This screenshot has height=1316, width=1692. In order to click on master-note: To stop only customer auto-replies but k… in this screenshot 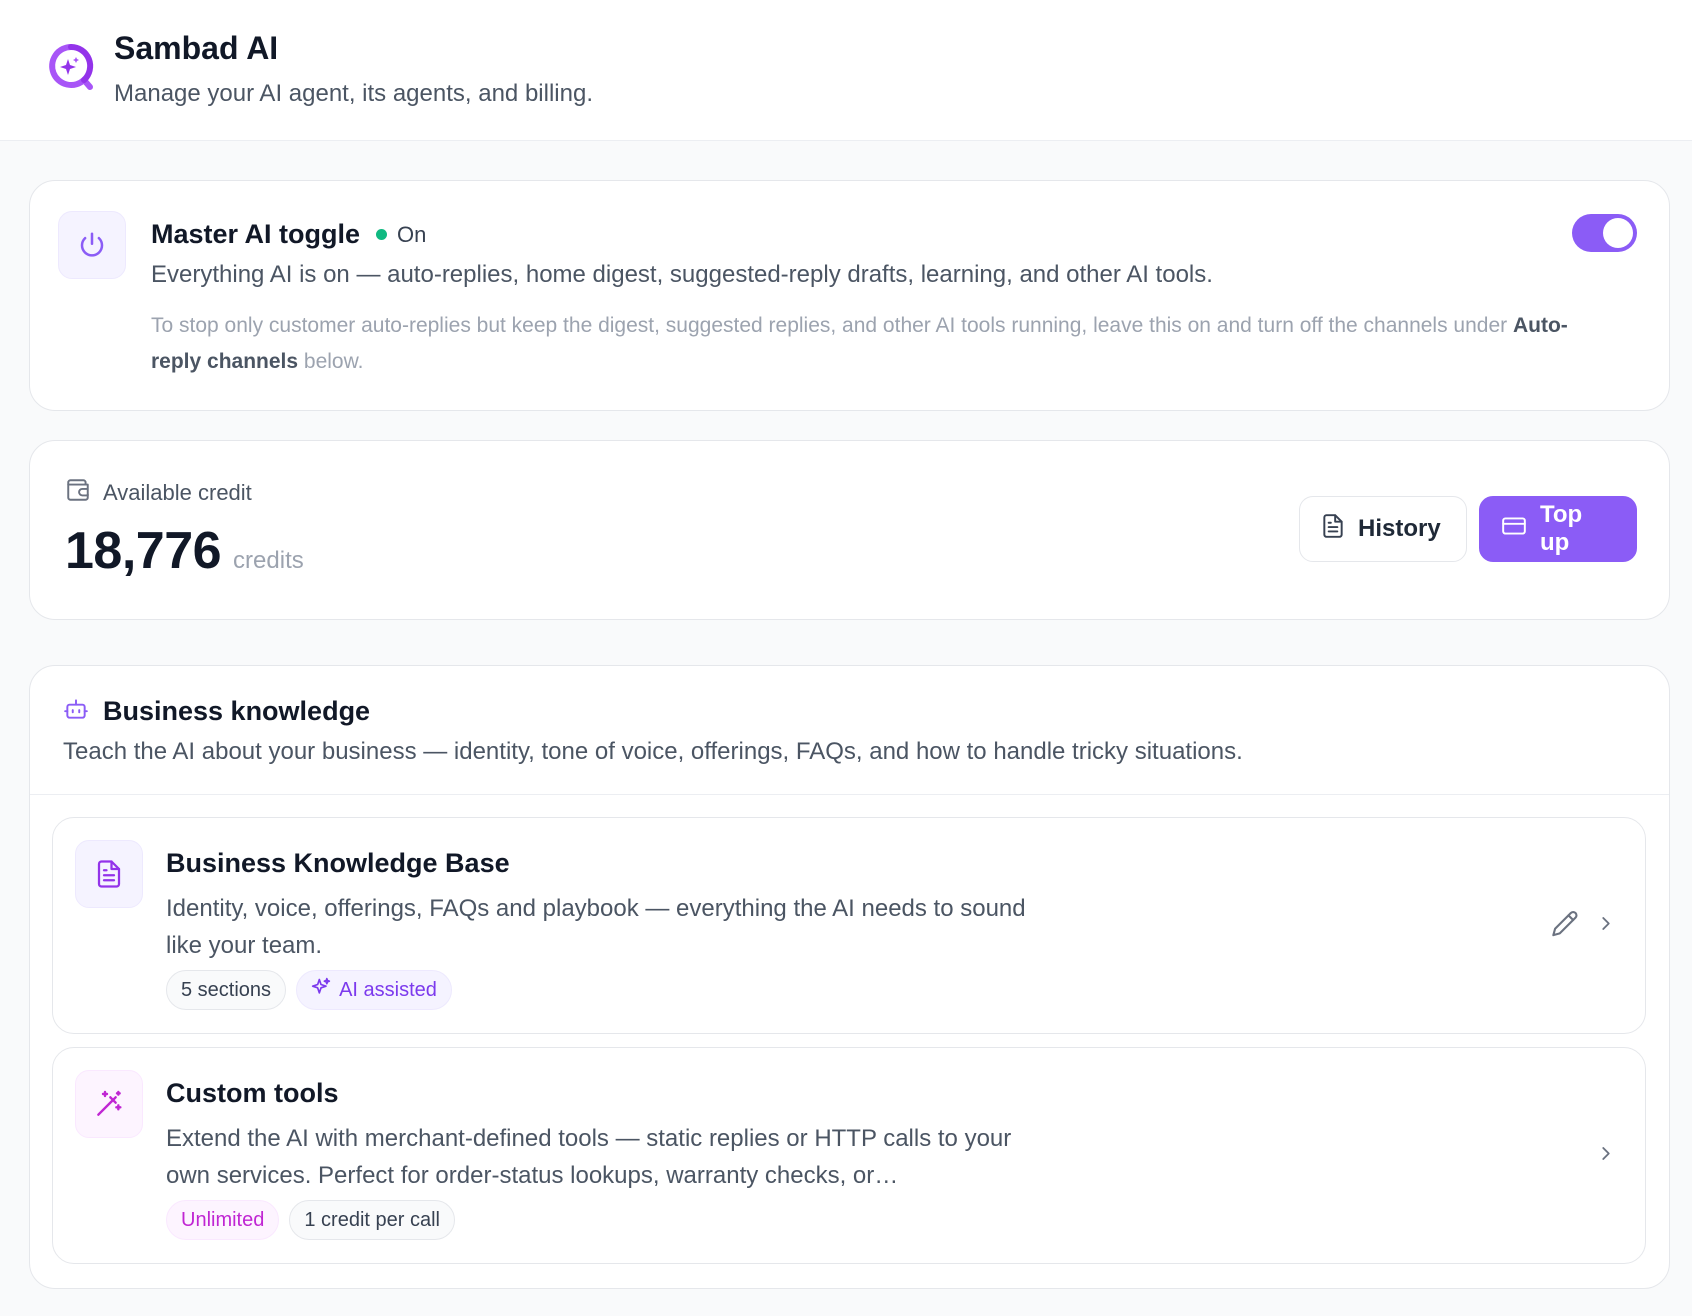, I will do `click(871, 344)`.